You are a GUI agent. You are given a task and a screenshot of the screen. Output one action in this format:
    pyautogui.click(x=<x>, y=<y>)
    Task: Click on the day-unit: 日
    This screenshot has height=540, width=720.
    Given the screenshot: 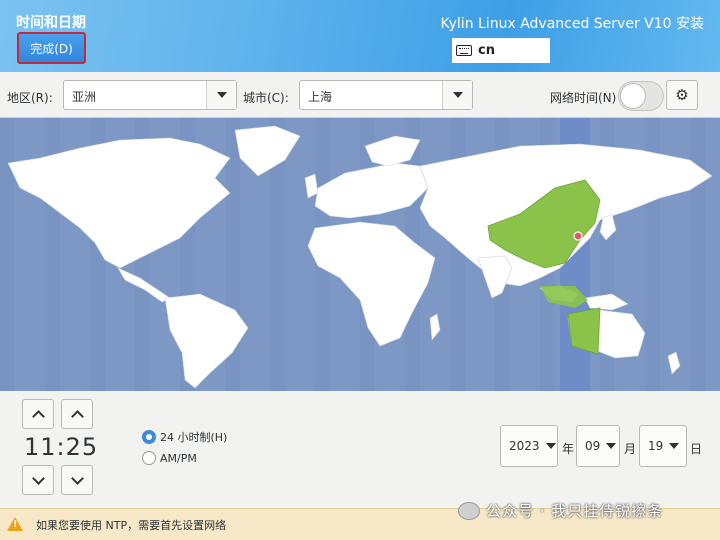 What is the action you would take?
    pyautogui.click(x=696, y=449)
    